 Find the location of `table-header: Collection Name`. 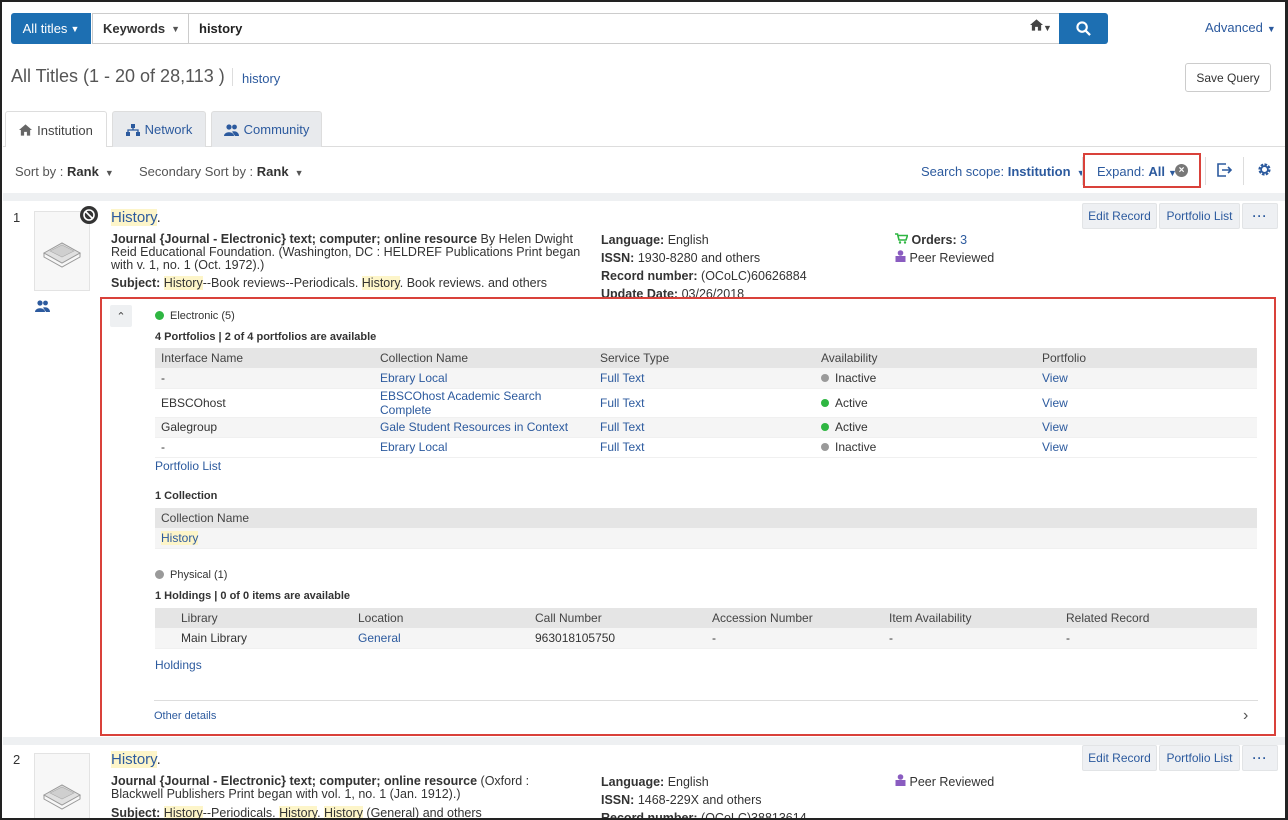

table-header: Collection Name is located at coordinates (706, 518).